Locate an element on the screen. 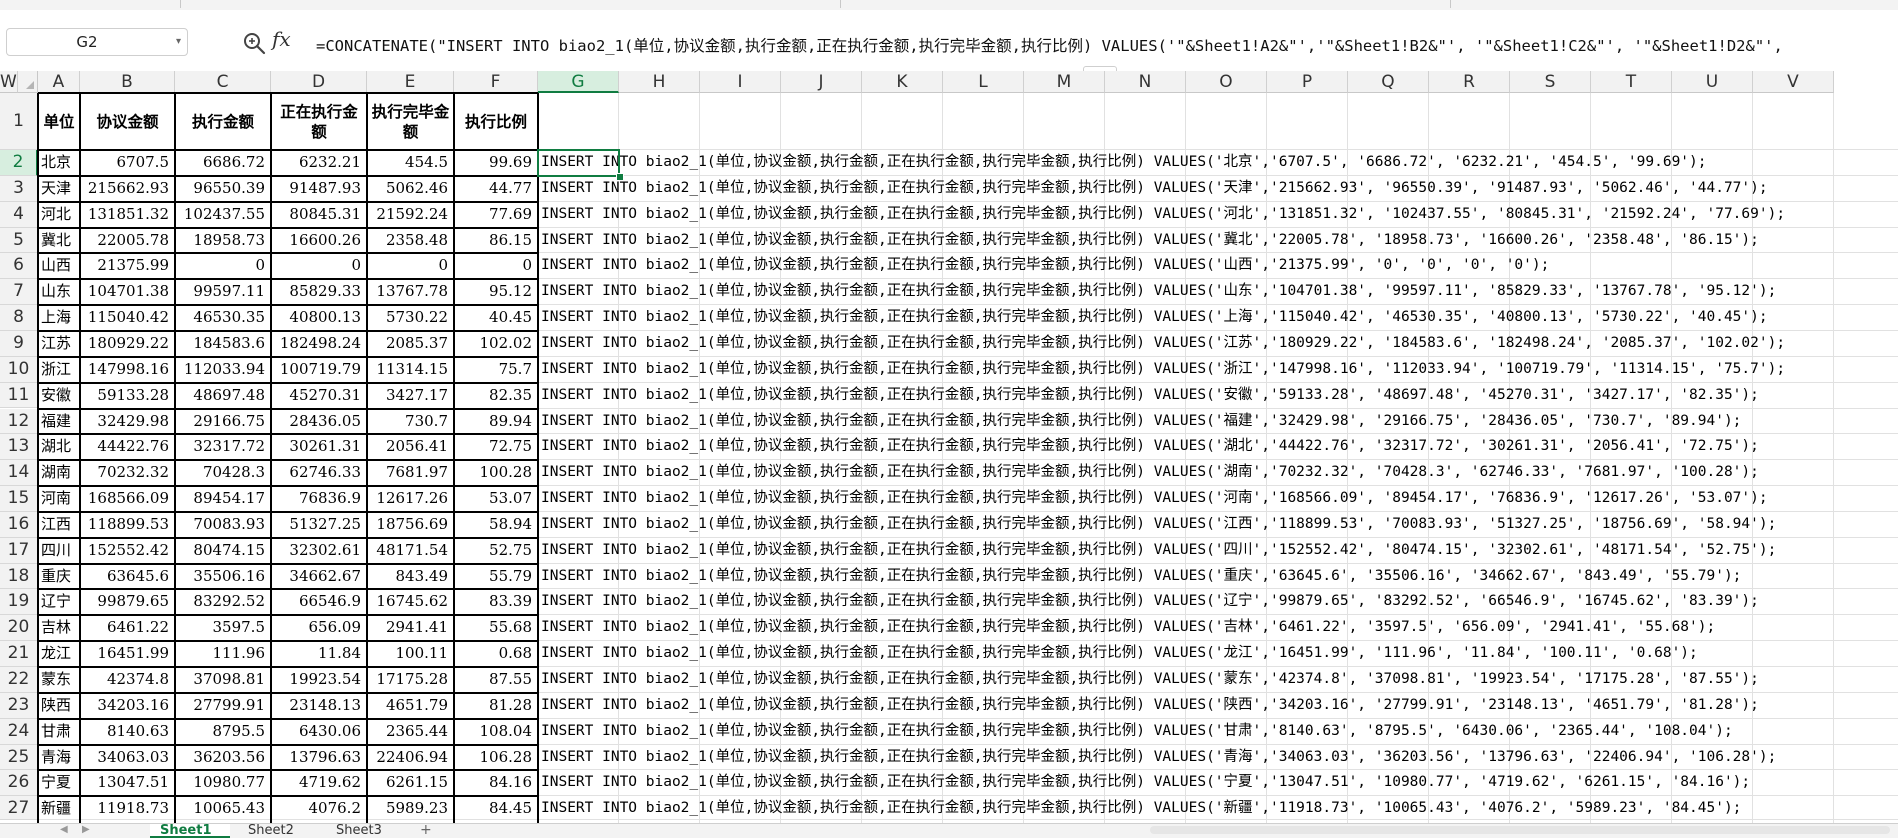  cell-f16: 58.94 is located at coordinates (496, 525).